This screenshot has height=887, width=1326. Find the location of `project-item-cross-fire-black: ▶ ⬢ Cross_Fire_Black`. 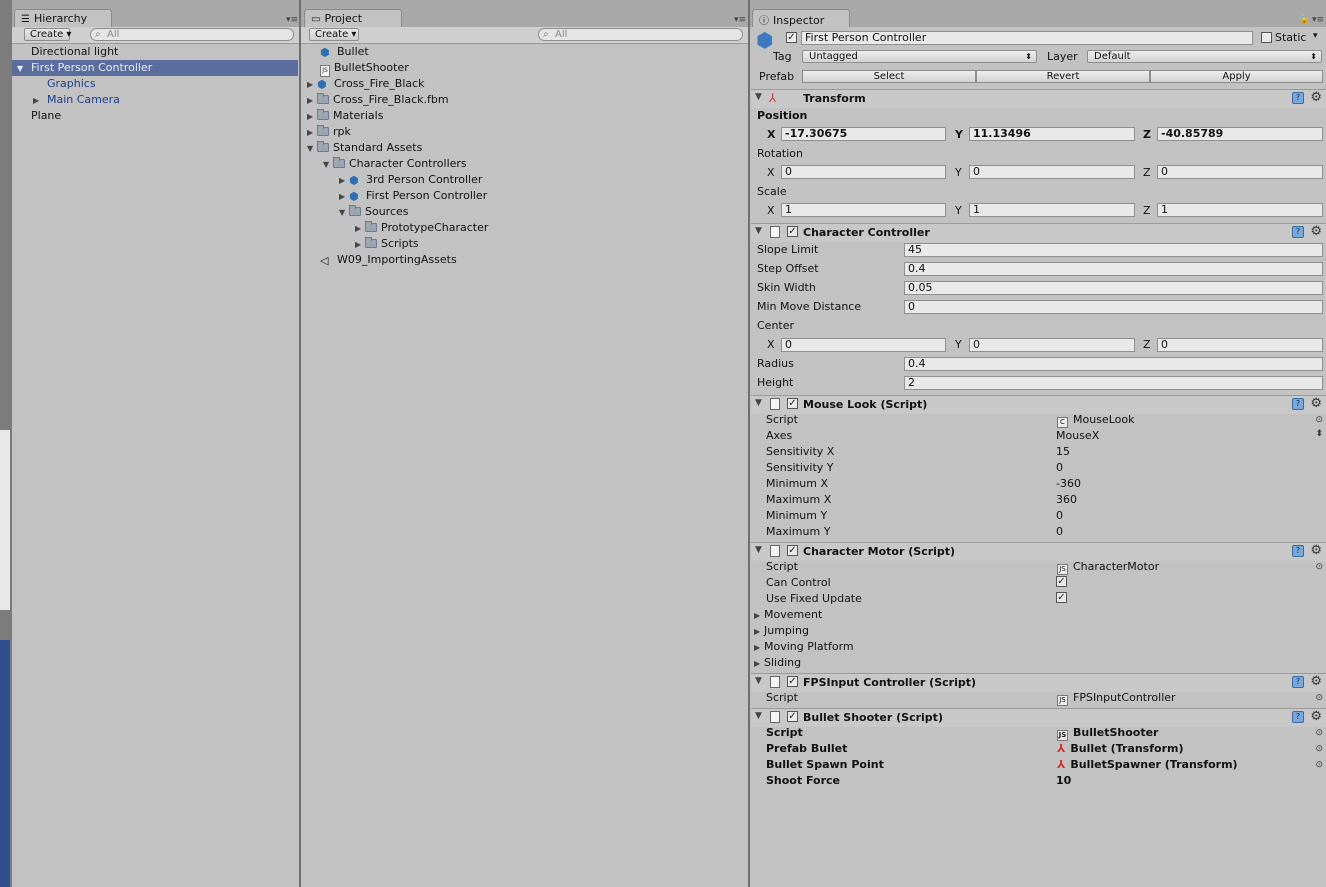

project-item-cross-fire-black: ▶ ⬢ Cross_Fire_Black is located at coordinates (366, 84).